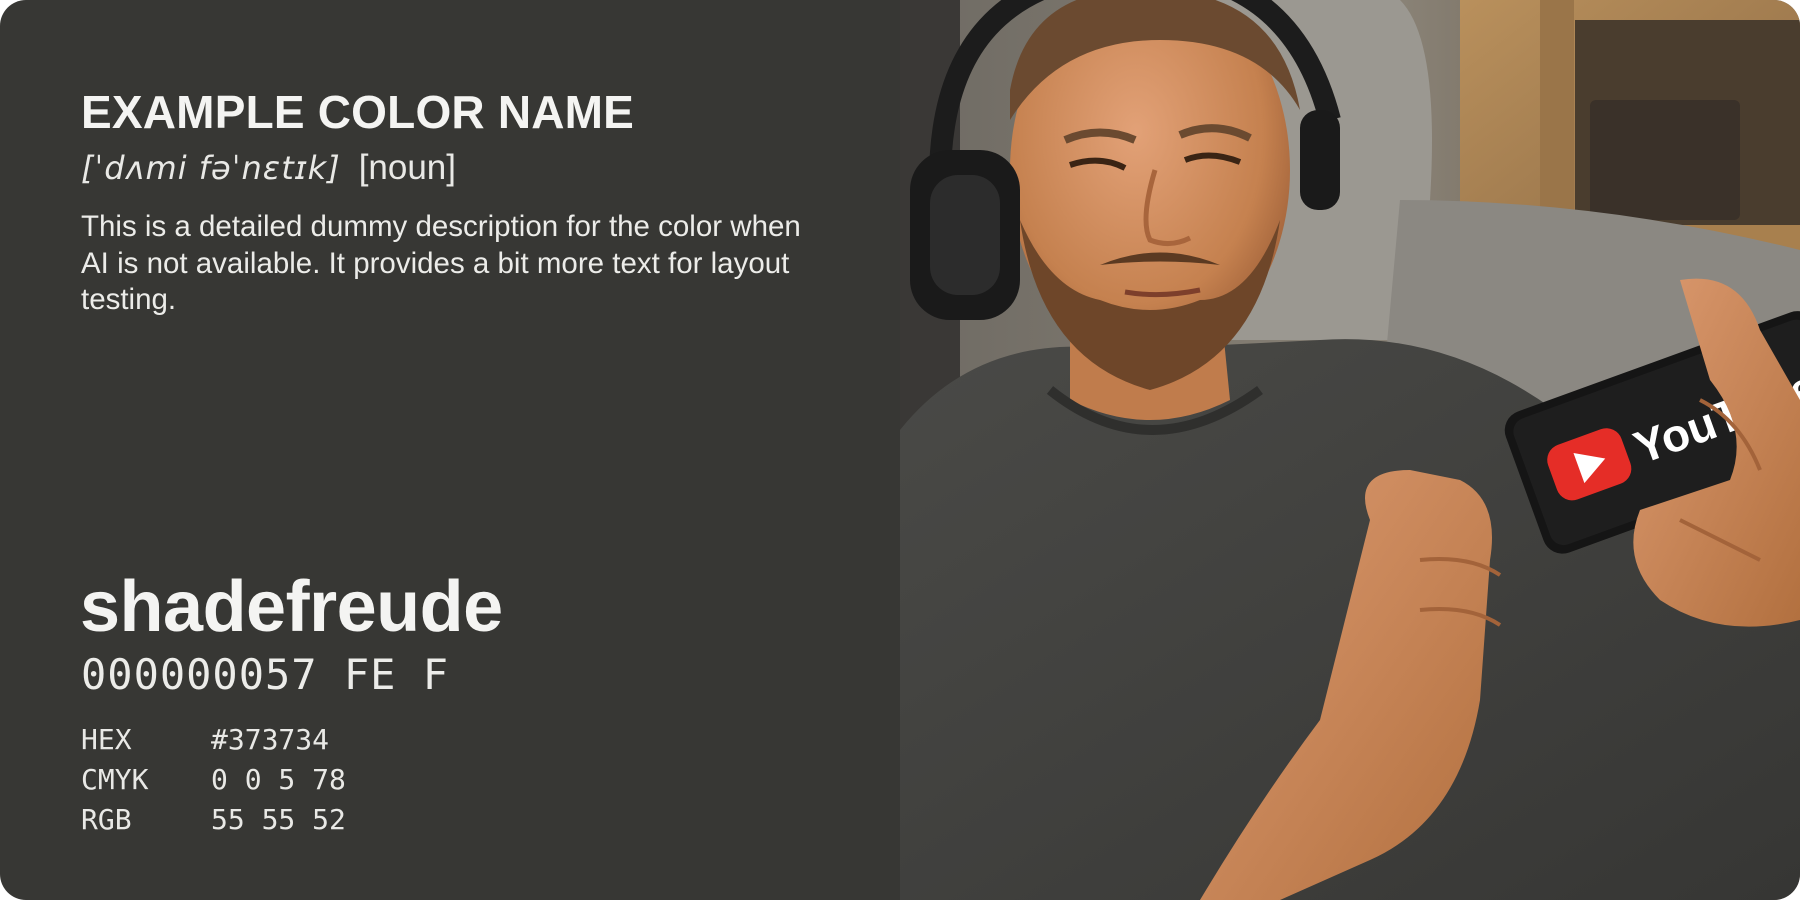  I want to click on spec-label: HEX, so click(106, 739).